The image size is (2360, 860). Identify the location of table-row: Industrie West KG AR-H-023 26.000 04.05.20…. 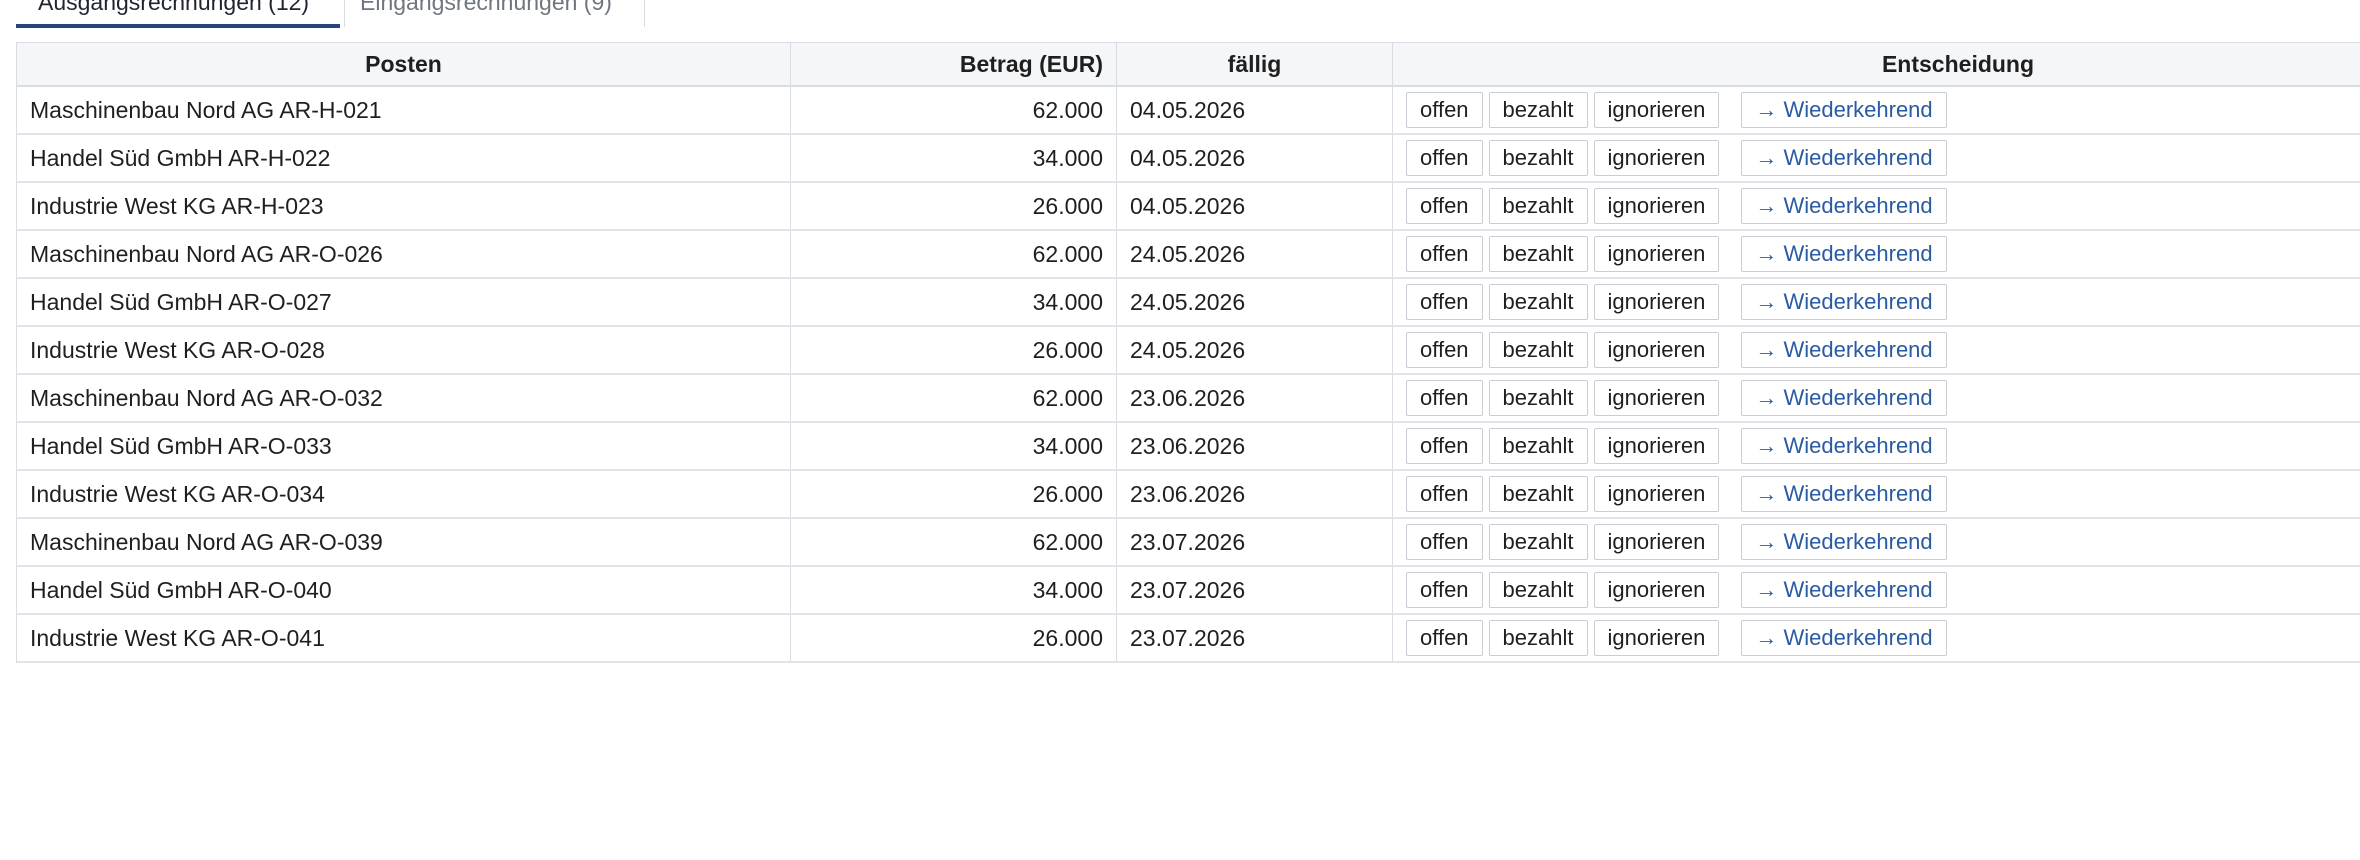
(1188, 207).